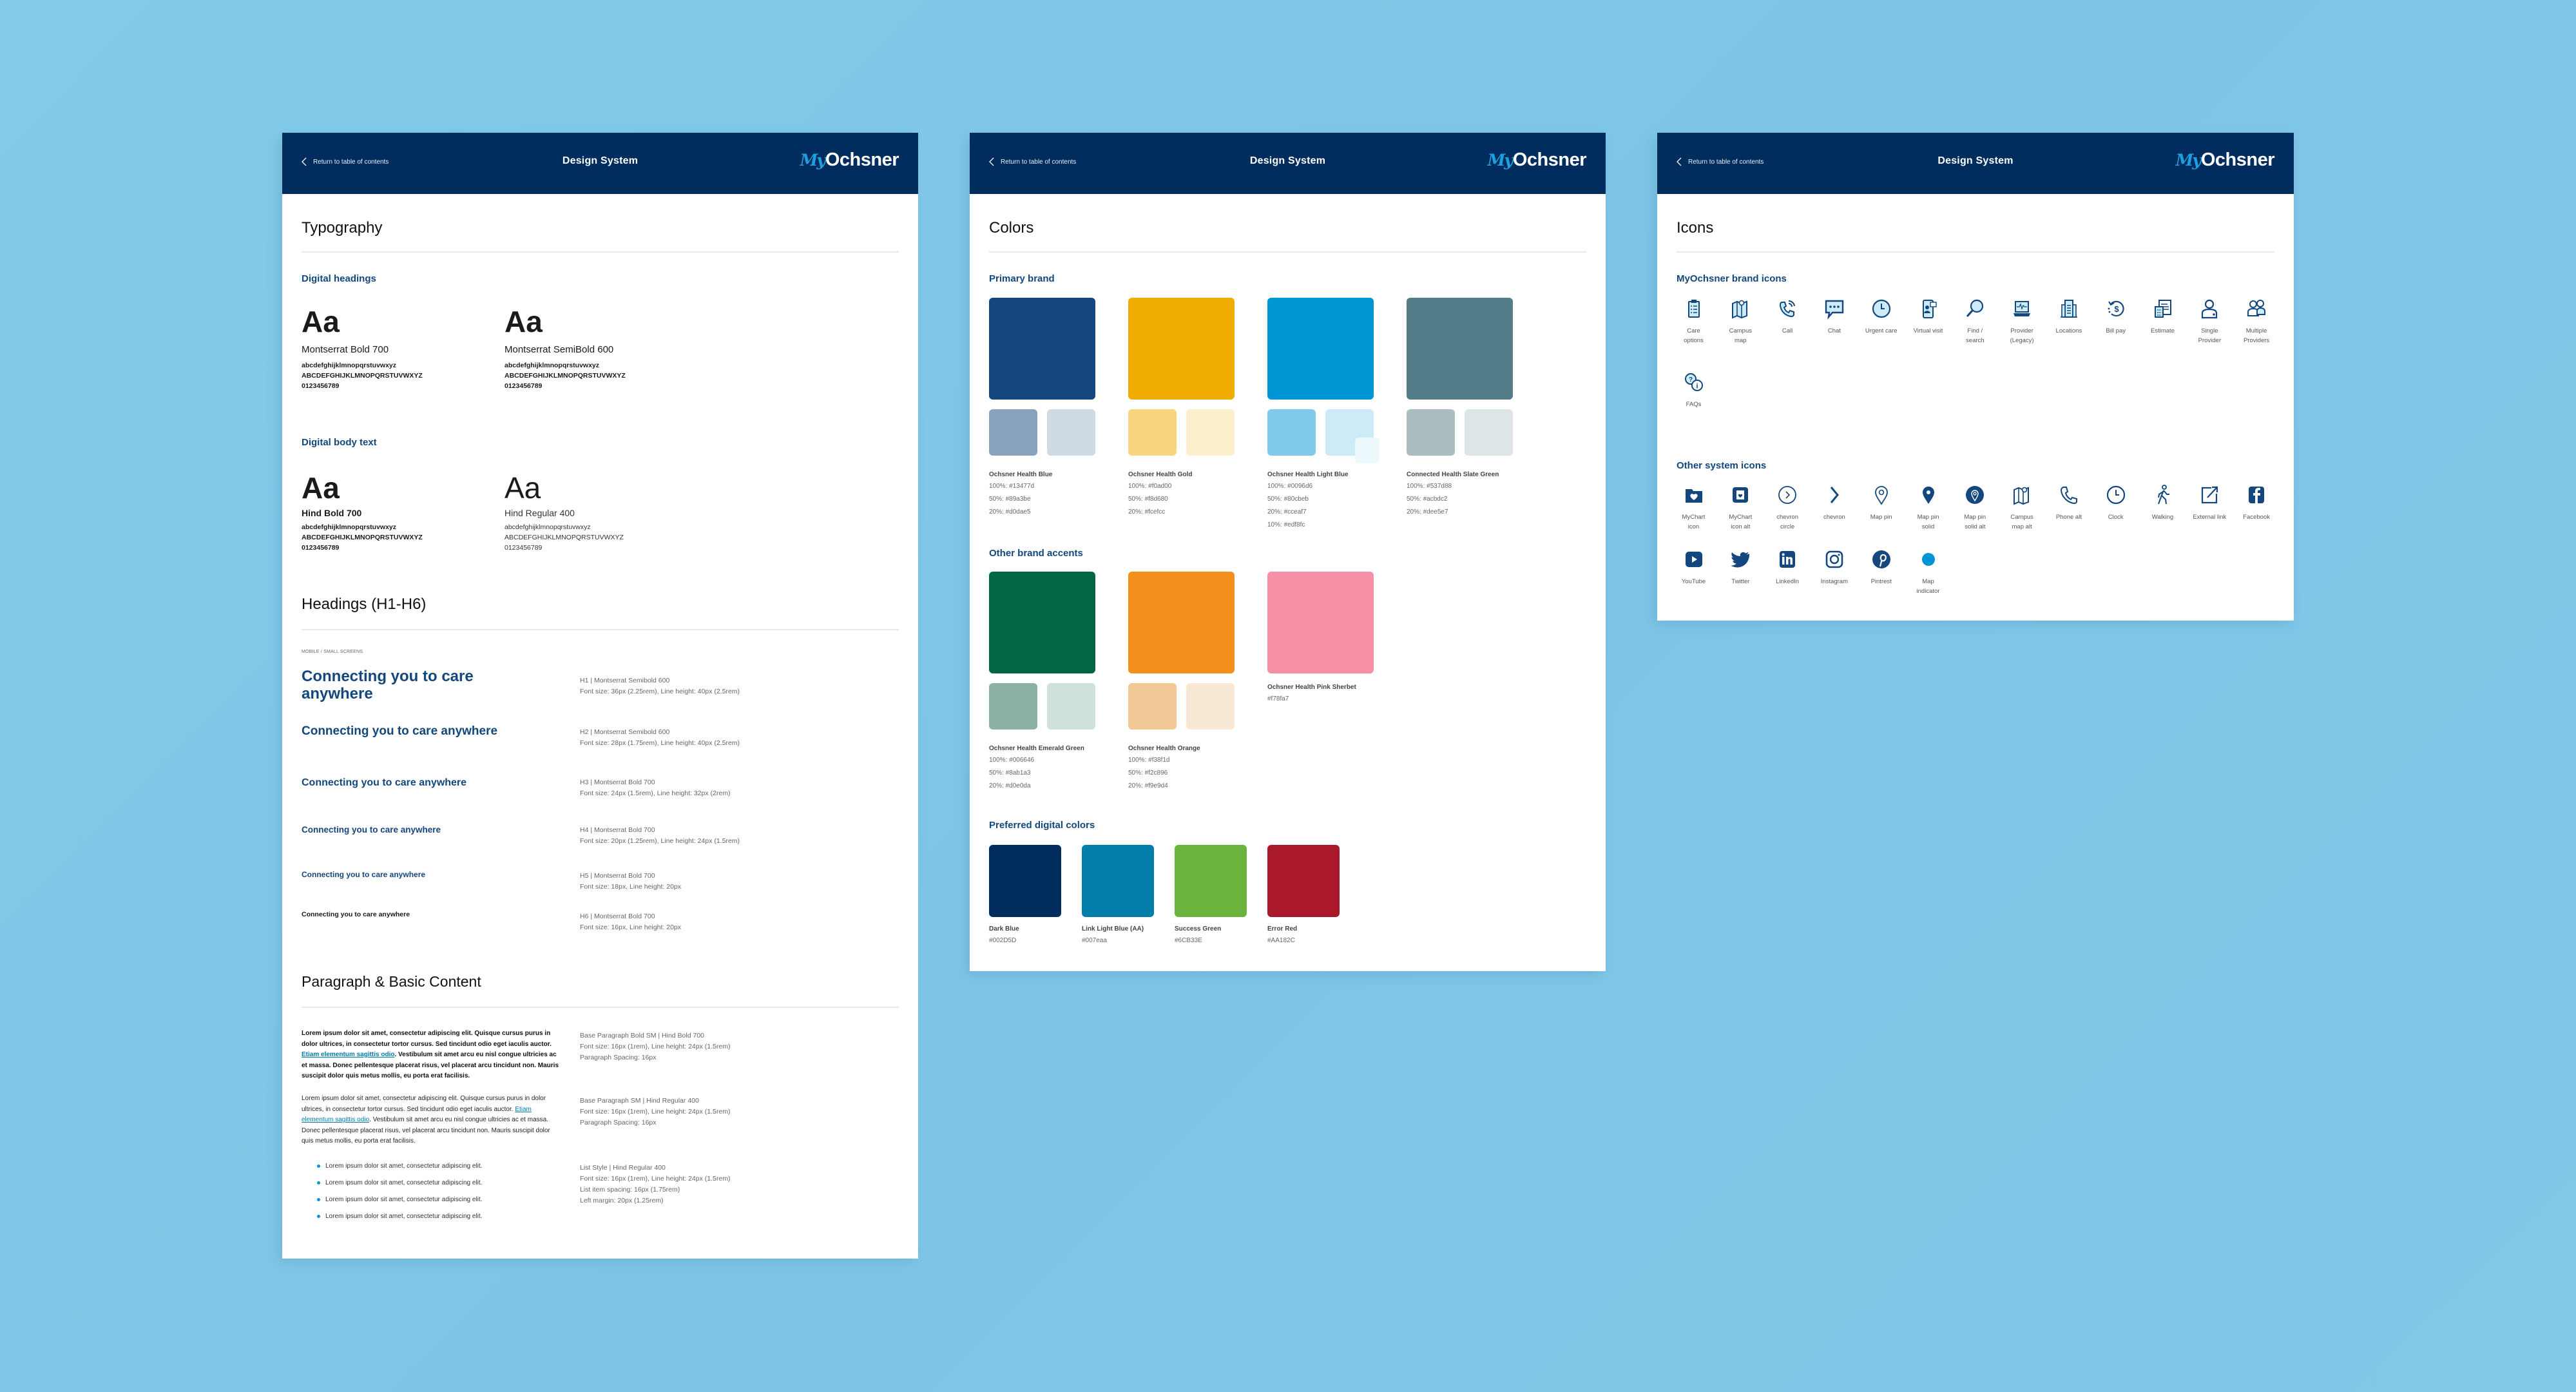 Image resolution: width=2576 pixels, height=1392 pixels. Describe the element at coordinates (1835, 567) in the screenshot. I see `icon-tile: Instagram` at that location.